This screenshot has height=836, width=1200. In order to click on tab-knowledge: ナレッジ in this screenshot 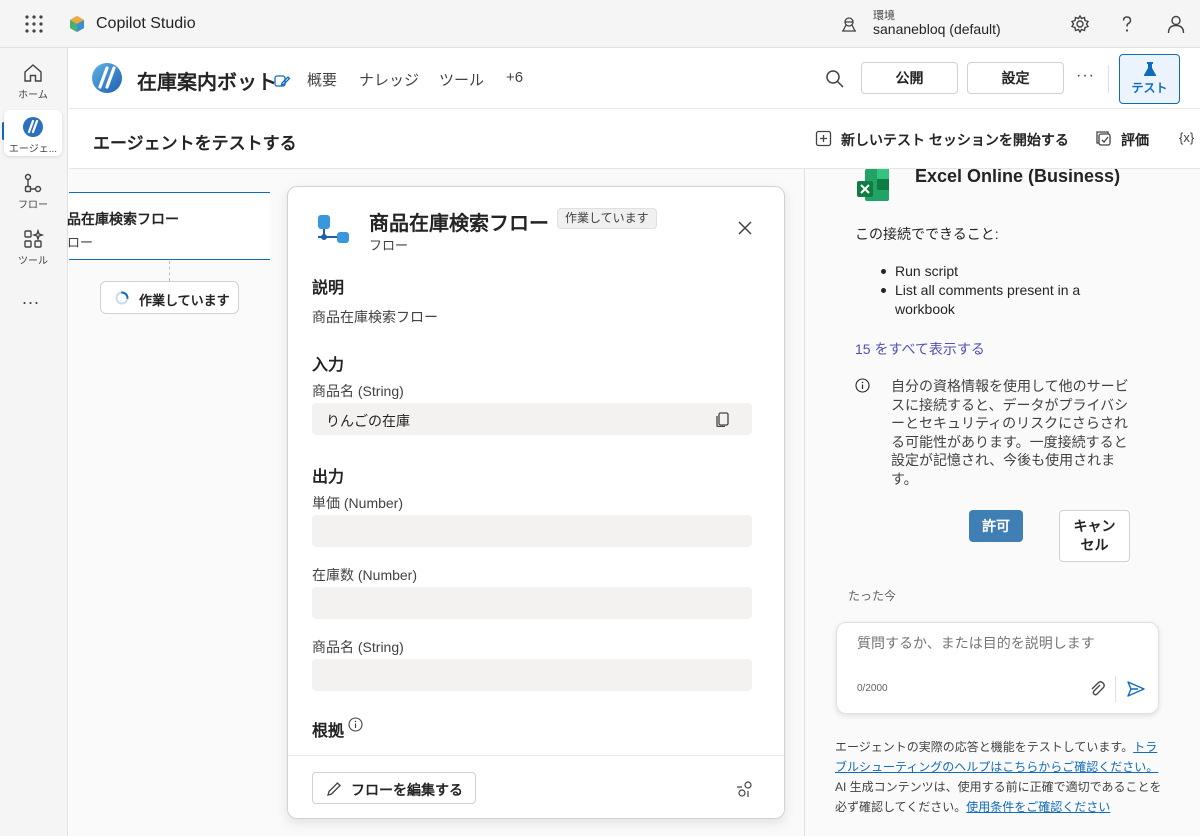, I will do `click(389, 79)`.